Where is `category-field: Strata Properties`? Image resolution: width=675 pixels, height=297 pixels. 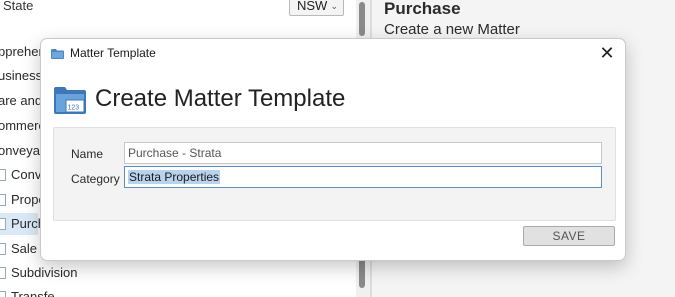
category-field: Strata Properties is located at coordinates (363, 177).